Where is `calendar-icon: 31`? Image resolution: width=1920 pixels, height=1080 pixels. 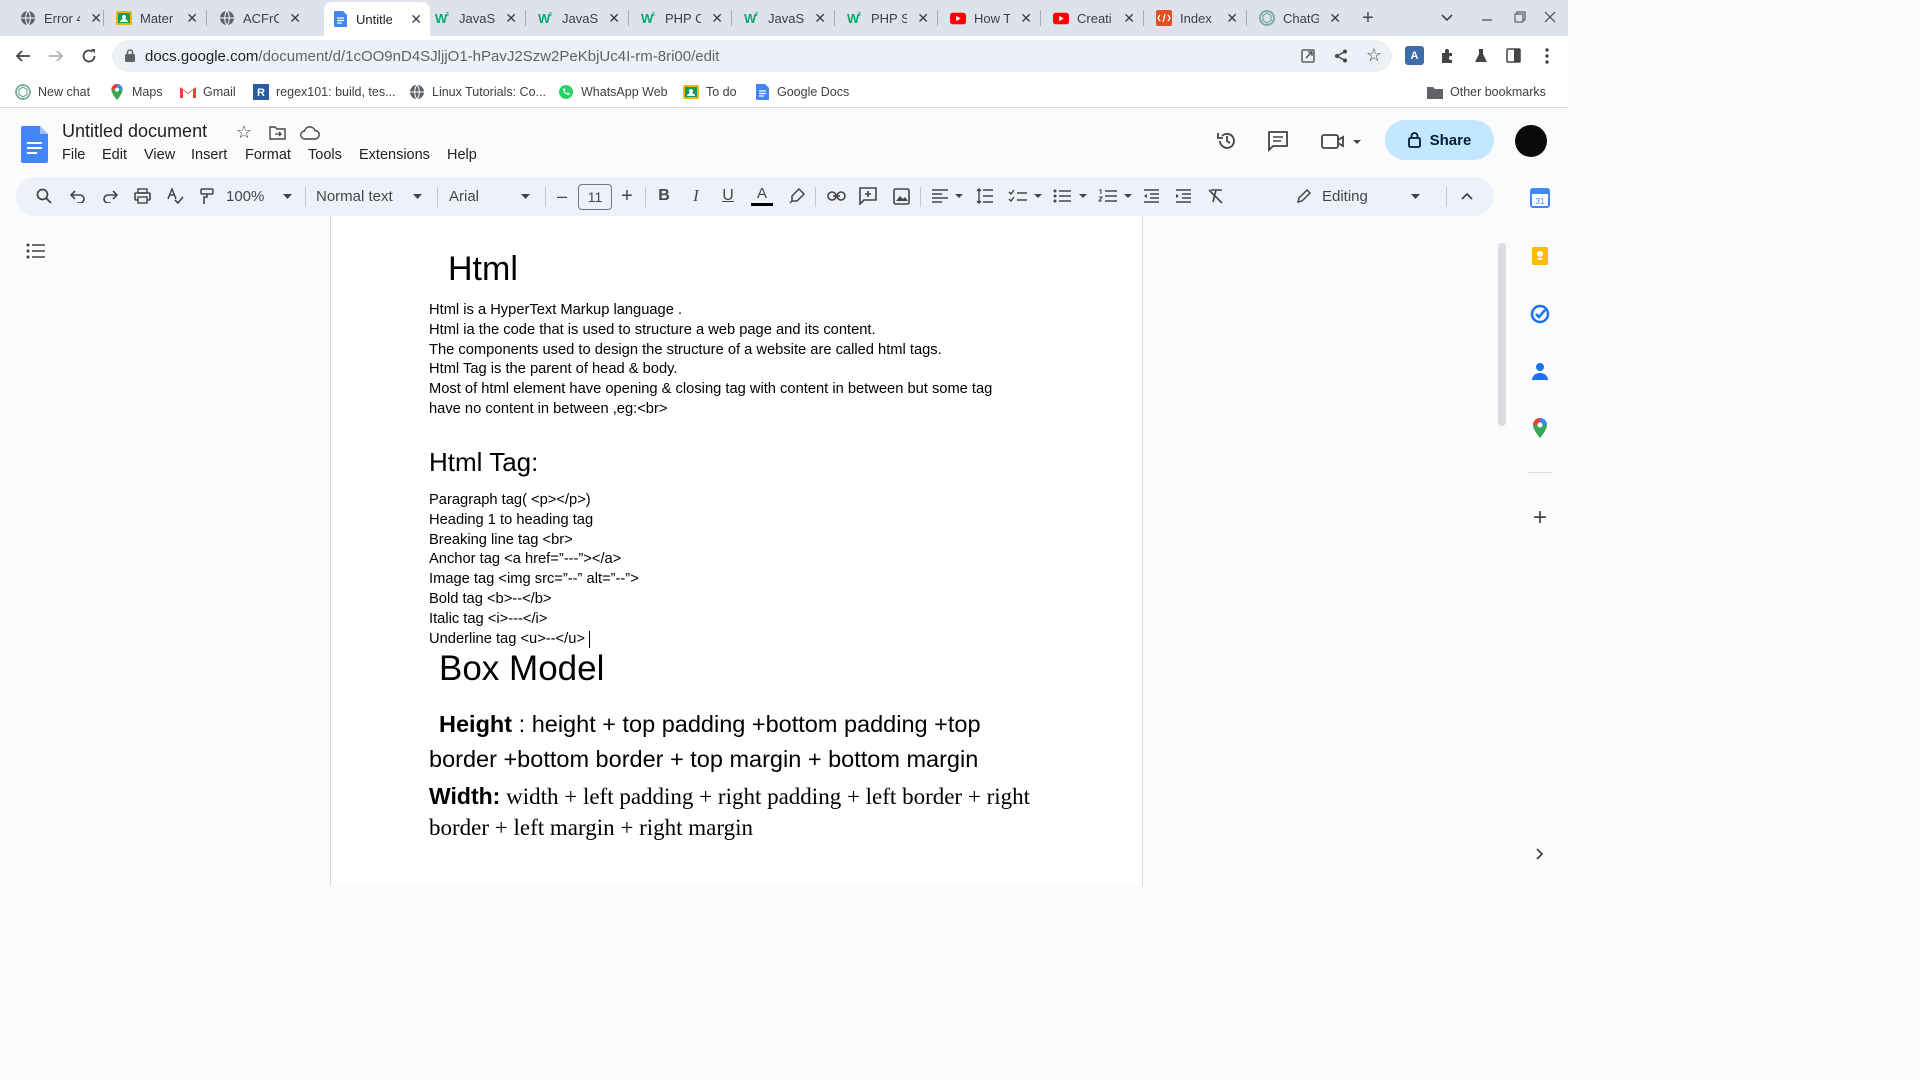
calendar-icon: 31 is located at coordinates (1540, 198).